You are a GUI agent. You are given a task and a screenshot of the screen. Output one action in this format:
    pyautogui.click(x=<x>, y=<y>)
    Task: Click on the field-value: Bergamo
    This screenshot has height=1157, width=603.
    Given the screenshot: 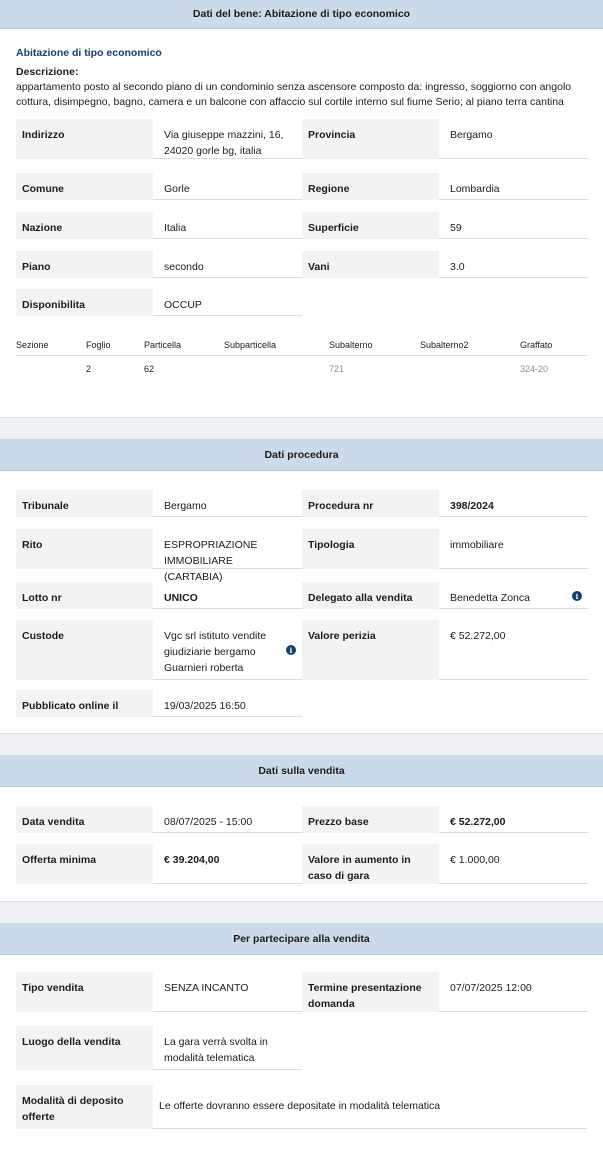 What is the action you would take?
    pyautogui.click(x=227, y=503)
    